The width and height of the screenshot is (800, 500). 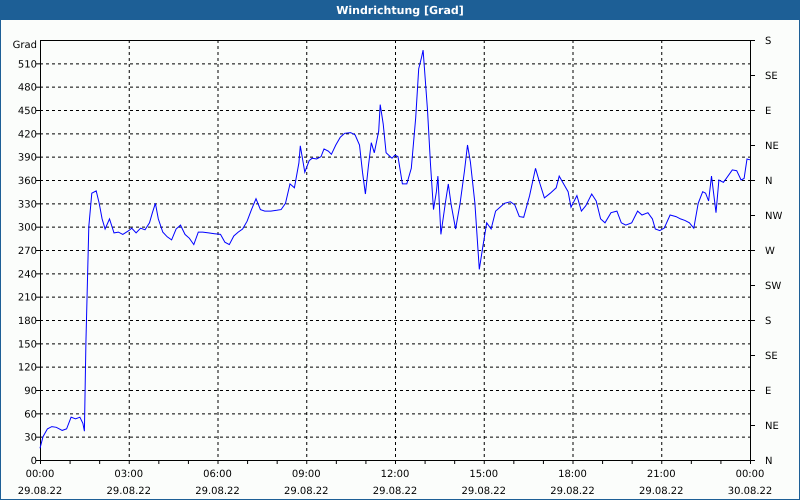 I want to click on y-tick-label: 390, so click(x=27, y=158).